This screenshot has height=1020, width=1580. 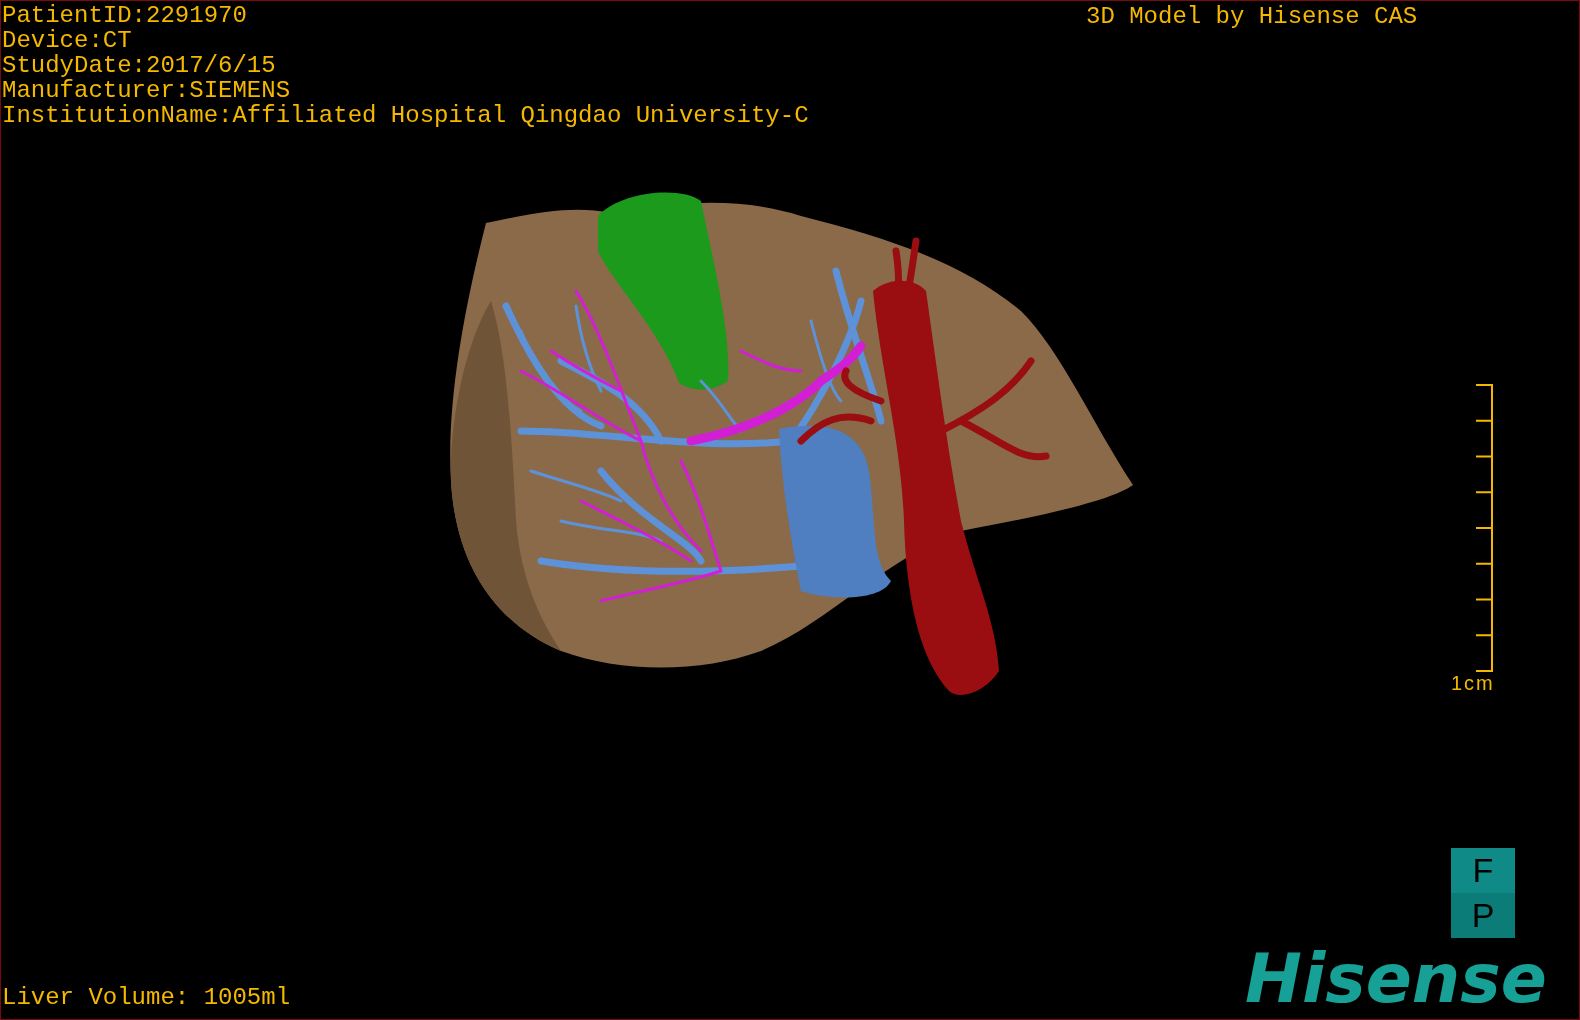 What do you see at coordinates (67, 40) in the screenshot?
I see `patient-info-line: Device:CT` at bounding box center [67, 40].